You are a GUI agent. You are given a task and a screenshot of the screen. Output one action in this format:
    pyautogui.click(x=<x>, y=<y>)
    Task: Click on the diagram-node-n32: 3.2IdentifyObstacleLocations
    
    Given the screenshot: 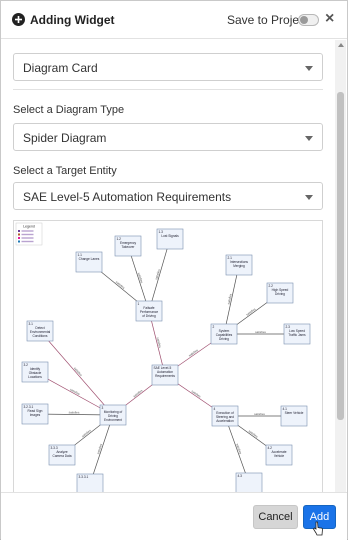 What is the action you would take?
    pyautogui.click(x=35, y=372)
    